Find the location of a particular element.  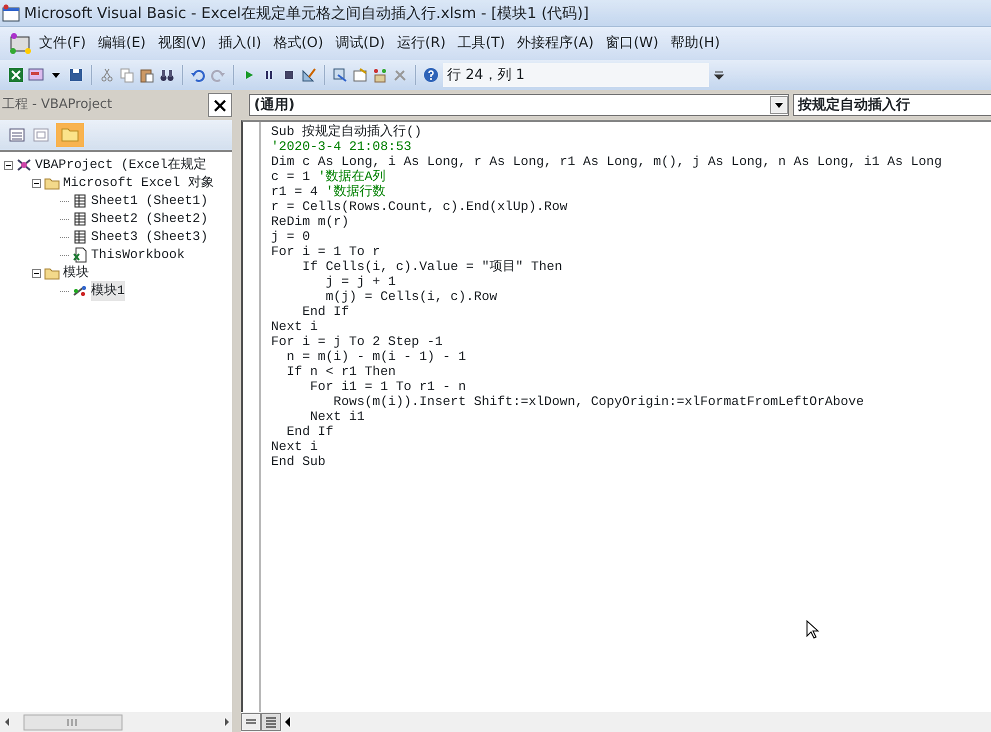

object-dropdown: (通用) is located at coordinates (519, 105).